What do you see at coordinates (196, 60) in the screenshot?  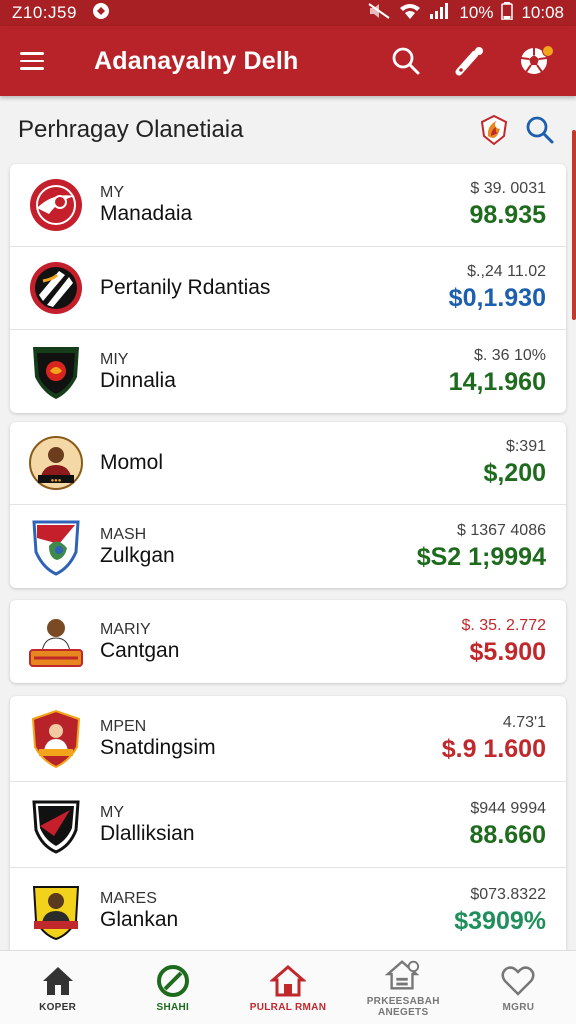 I see `app-title: Adanayalny Delh` at bounding box center [196, 60].